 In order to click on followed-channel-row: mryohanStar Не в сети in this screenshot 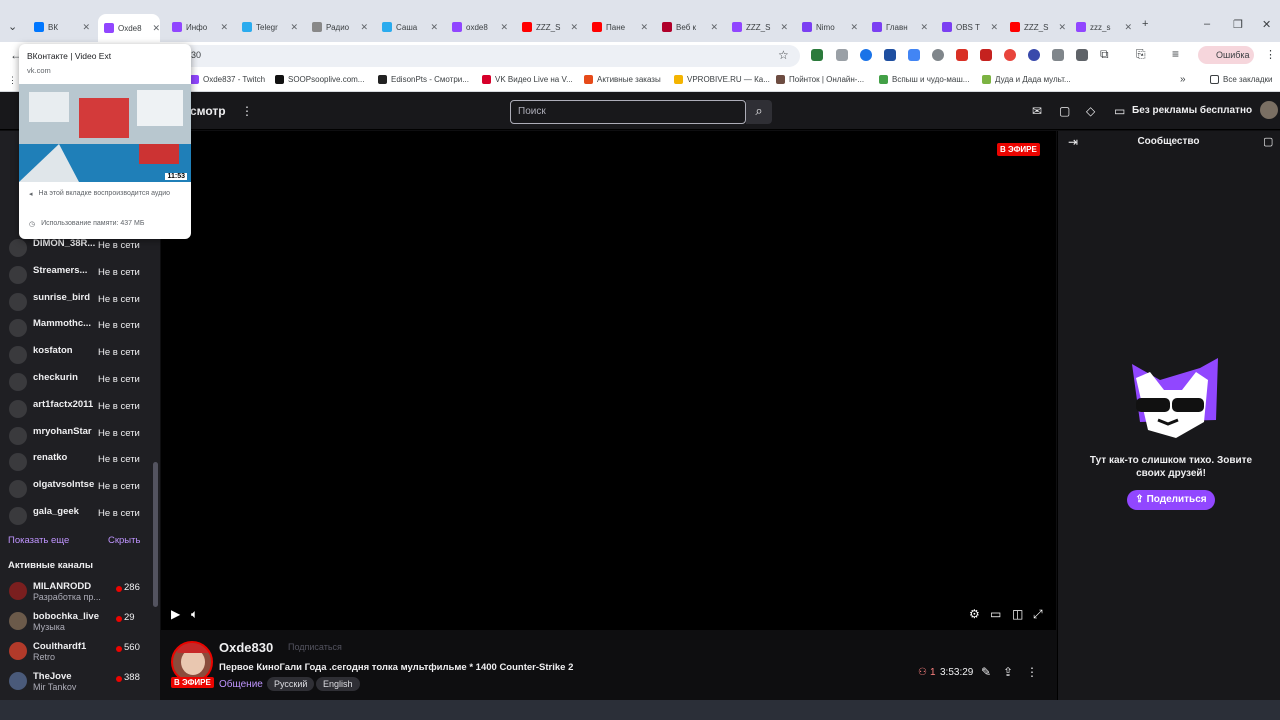, I will do `click(76, 436)`.